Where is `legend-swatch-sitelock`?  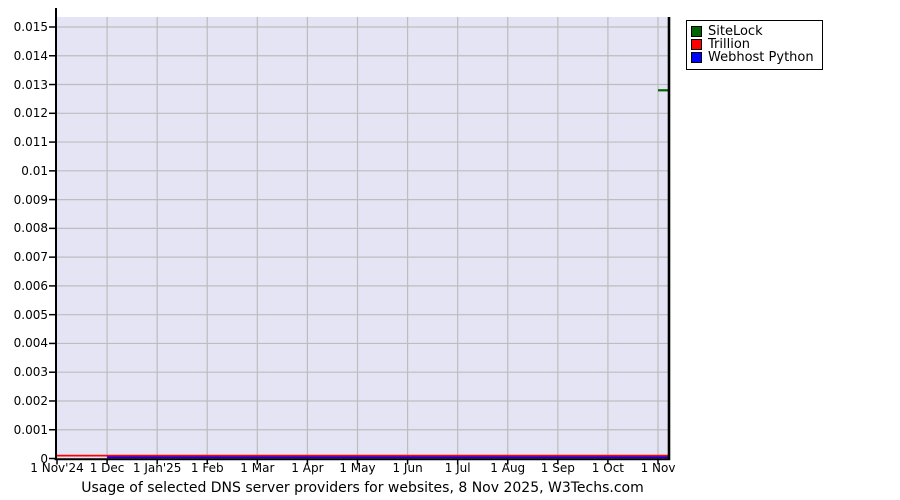
legend-swatch-sitelock is located at coordinates (696, 31).